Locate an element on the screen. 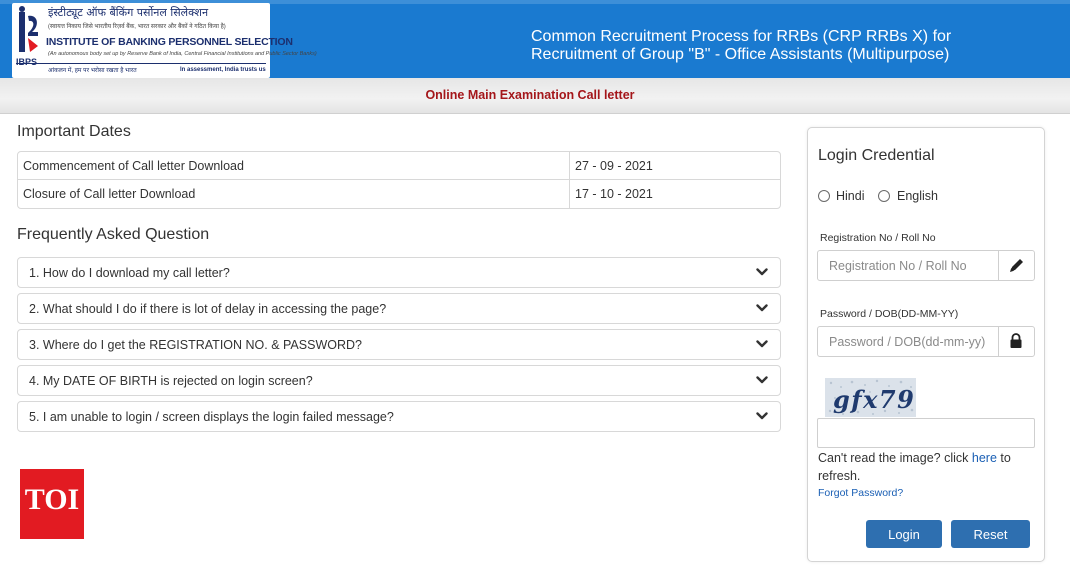  reset-button: Reset is located at coordinates (990, 534).